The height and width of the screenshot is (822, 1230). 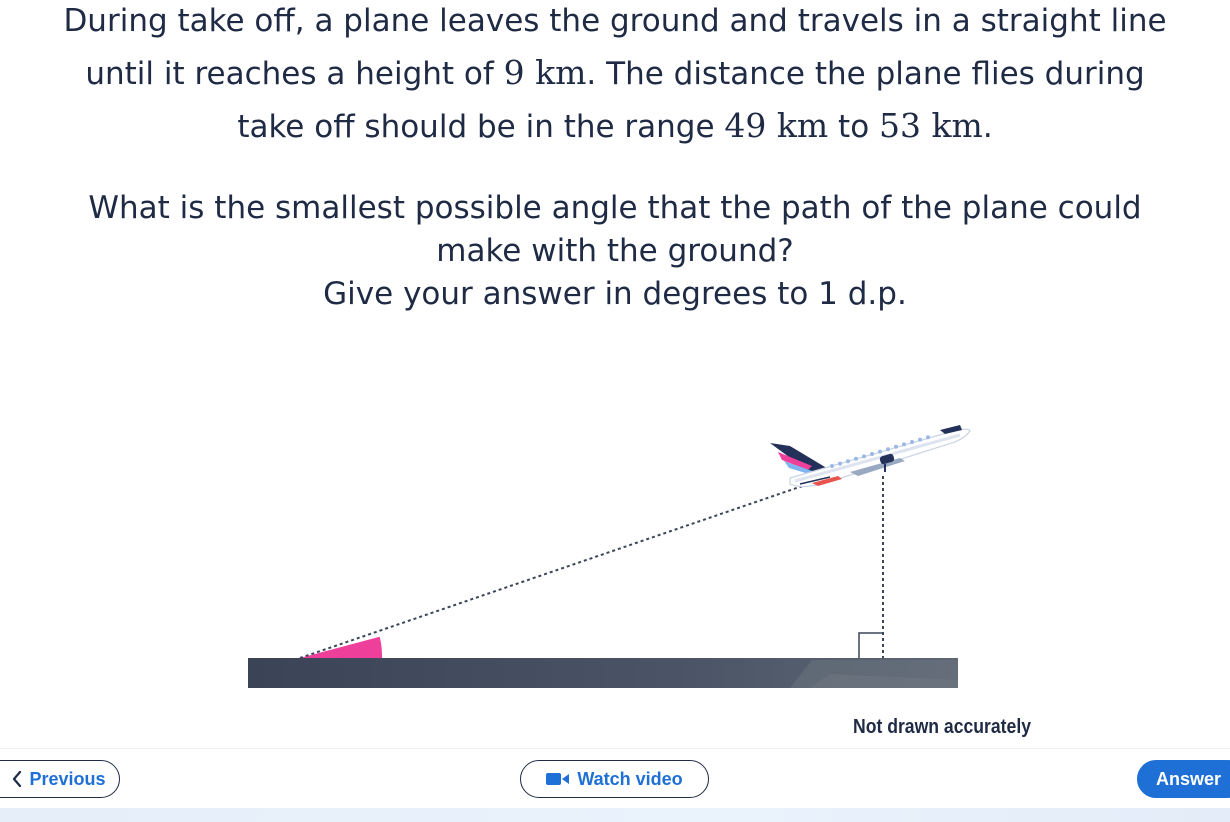 What do you see at coordinates (942, 727) in the screenshot?
I see `not-drawn-accurately-note: Not drawn accurately` at bounding box center [942, 727].